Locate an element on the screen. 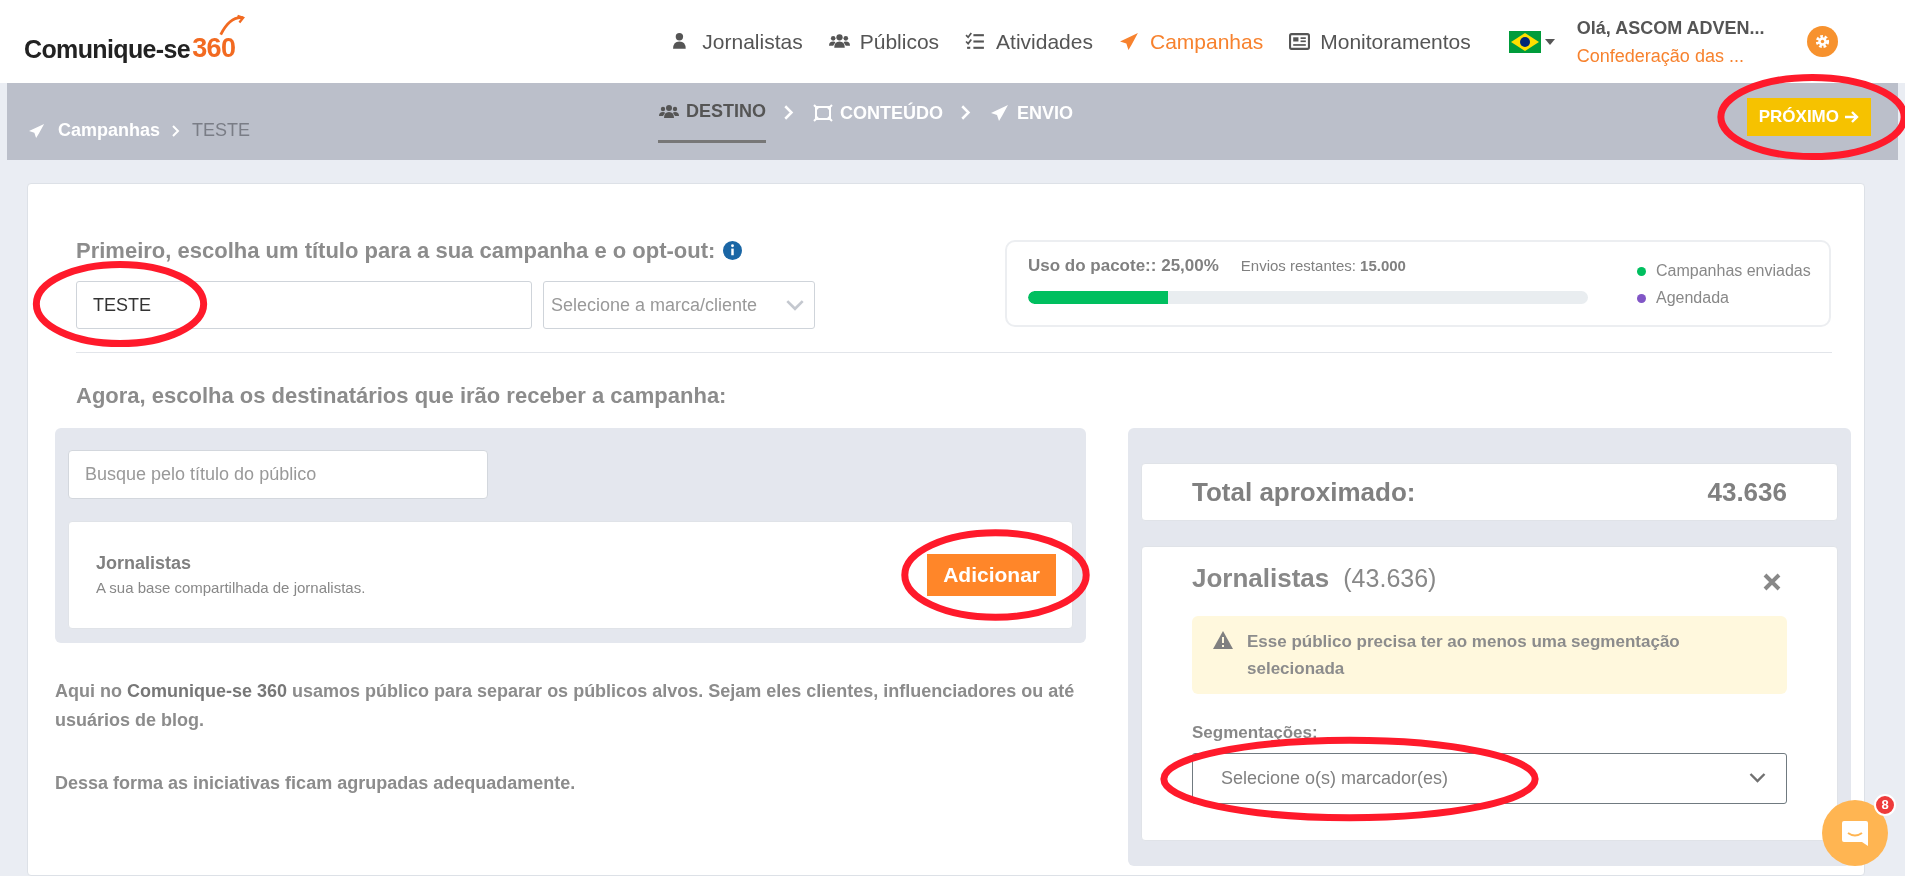 The image size is (1905, 876). legend-label: Campanhas enviadas is located at coordinates (1733, 271).